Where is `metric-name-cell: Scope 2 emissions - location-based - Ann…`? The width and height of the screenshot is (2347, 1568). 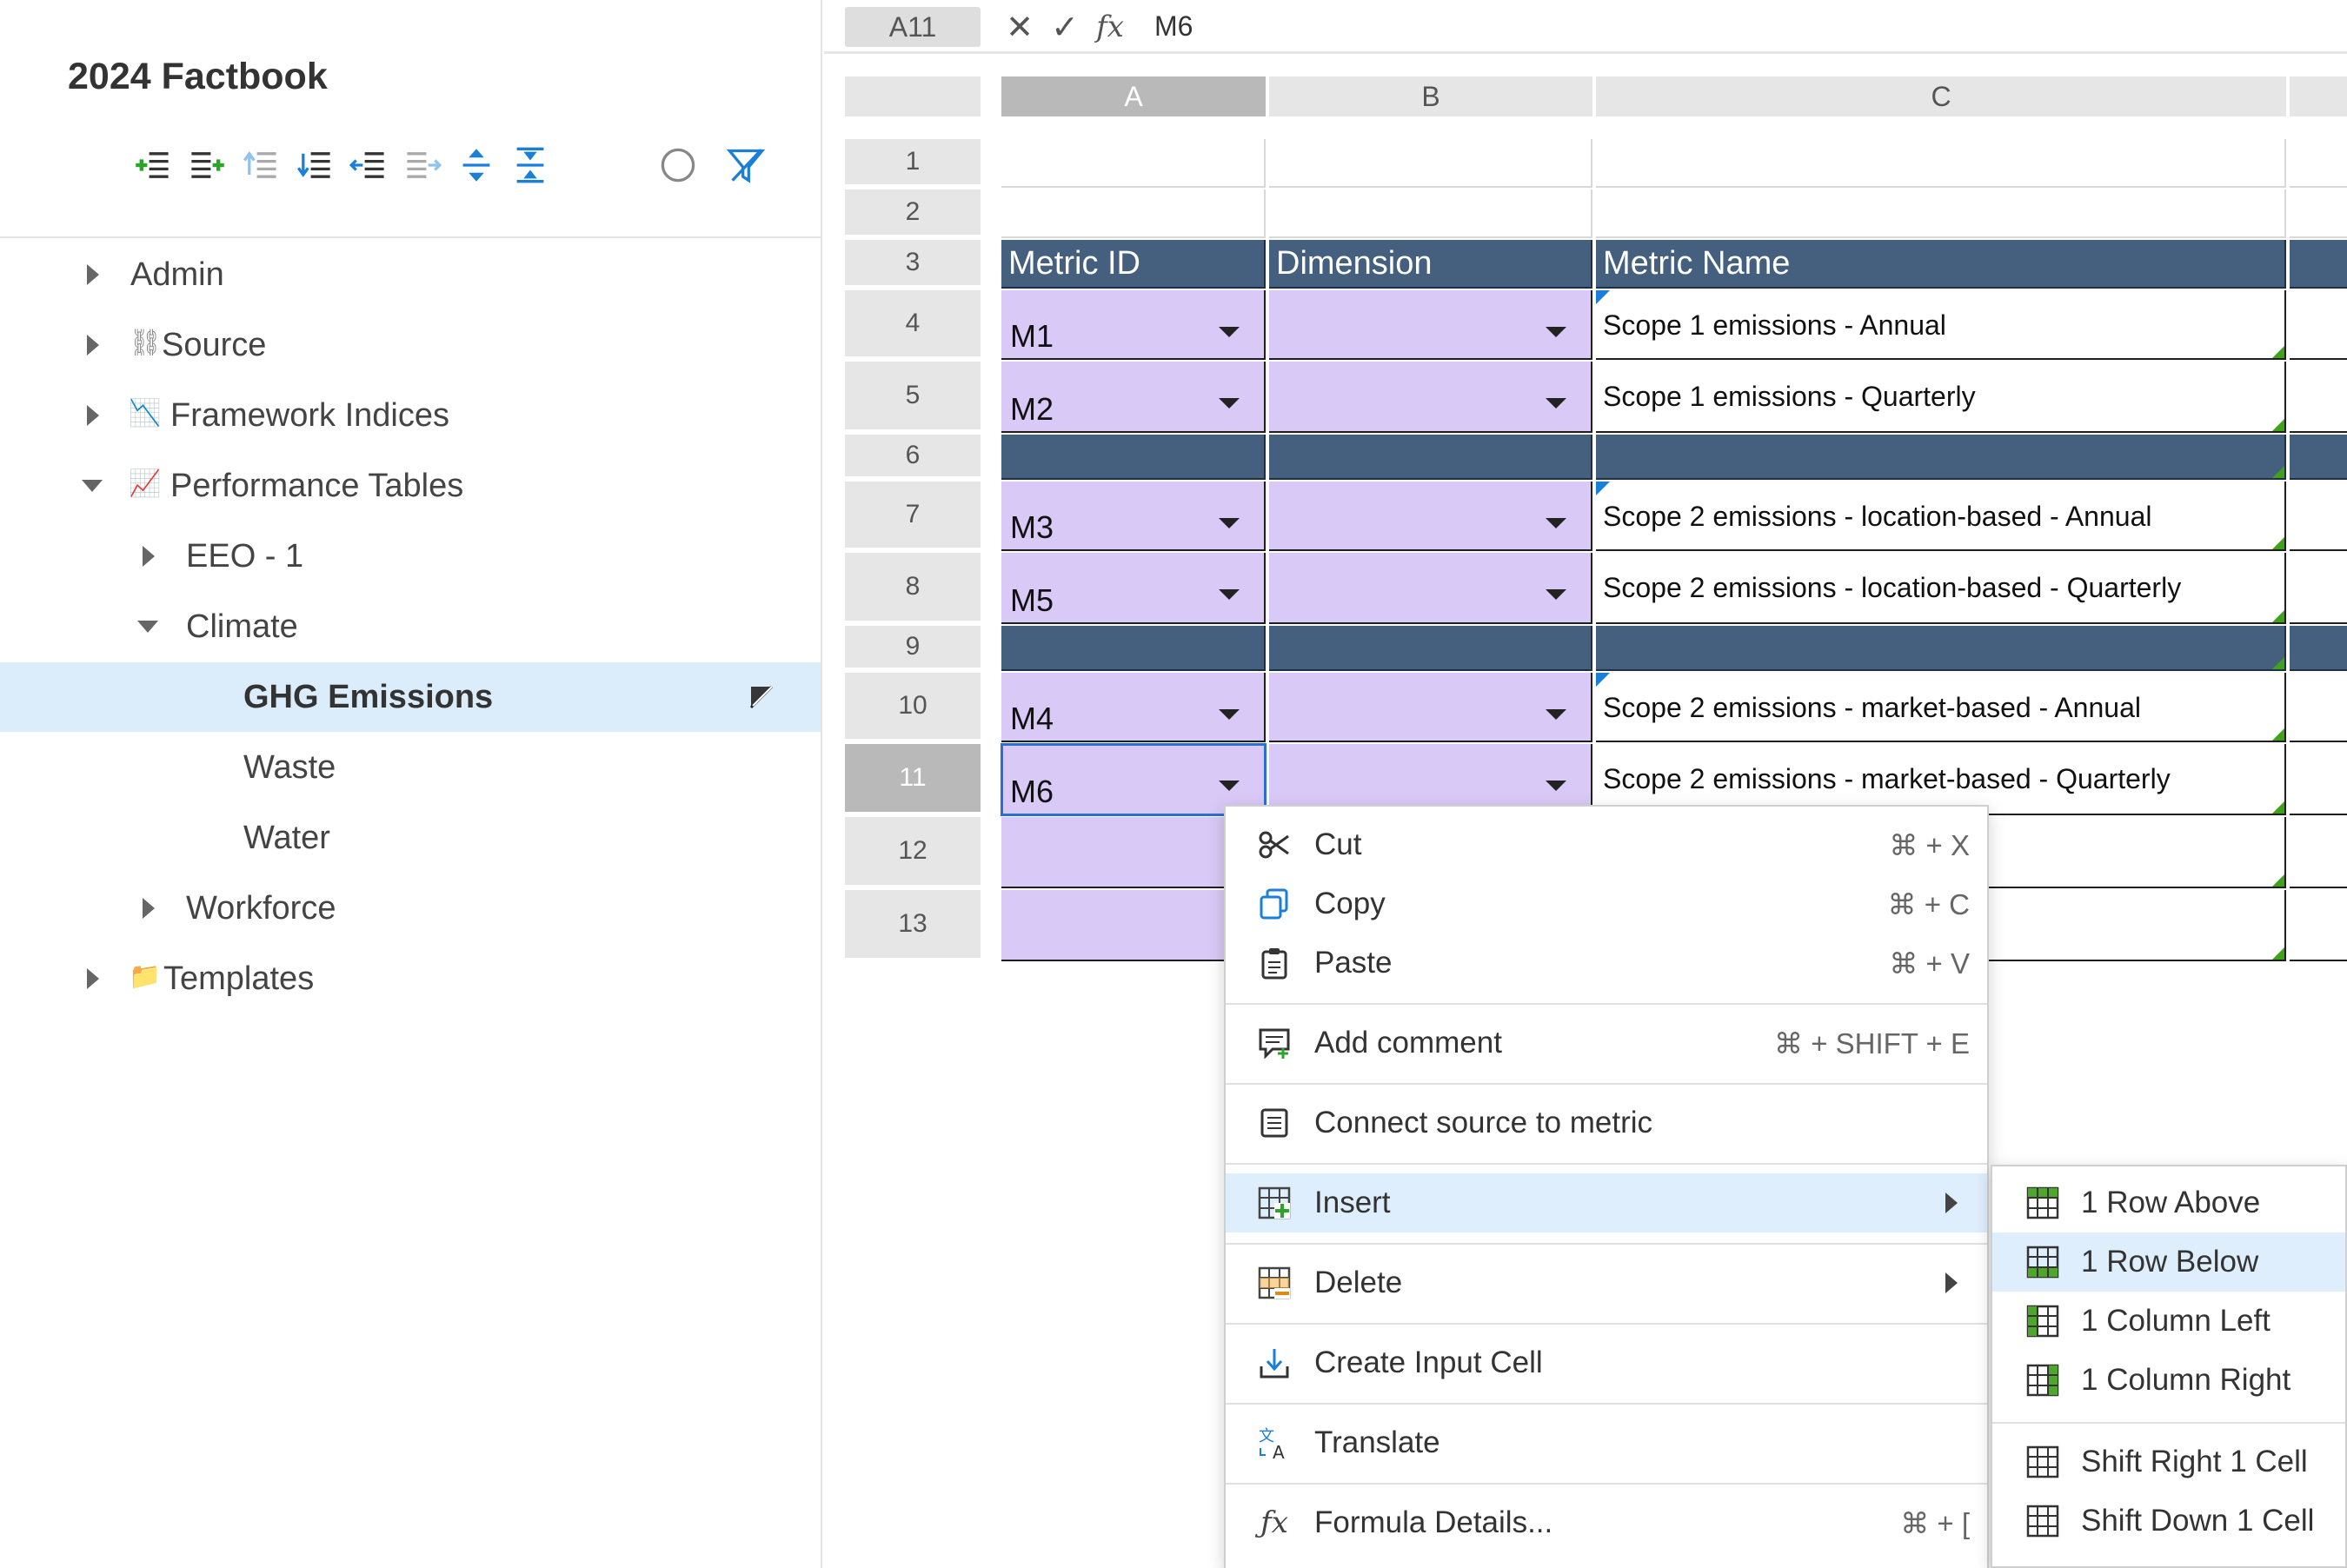
metric-name-cell: Scope 2 emissions - location-based - Ann… is located at coordinates (1941, 516).